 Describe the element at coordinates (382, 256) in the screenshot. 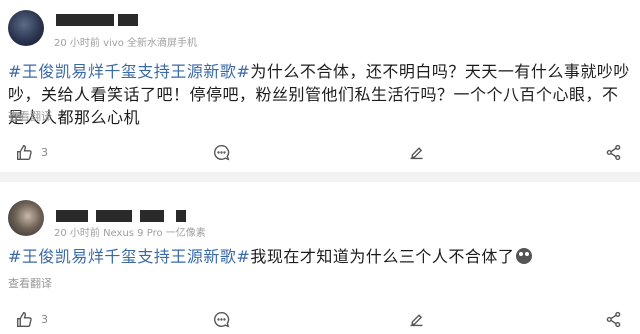

I see `post-text: 我现在才知道为什么三个人不合体了` at that location.